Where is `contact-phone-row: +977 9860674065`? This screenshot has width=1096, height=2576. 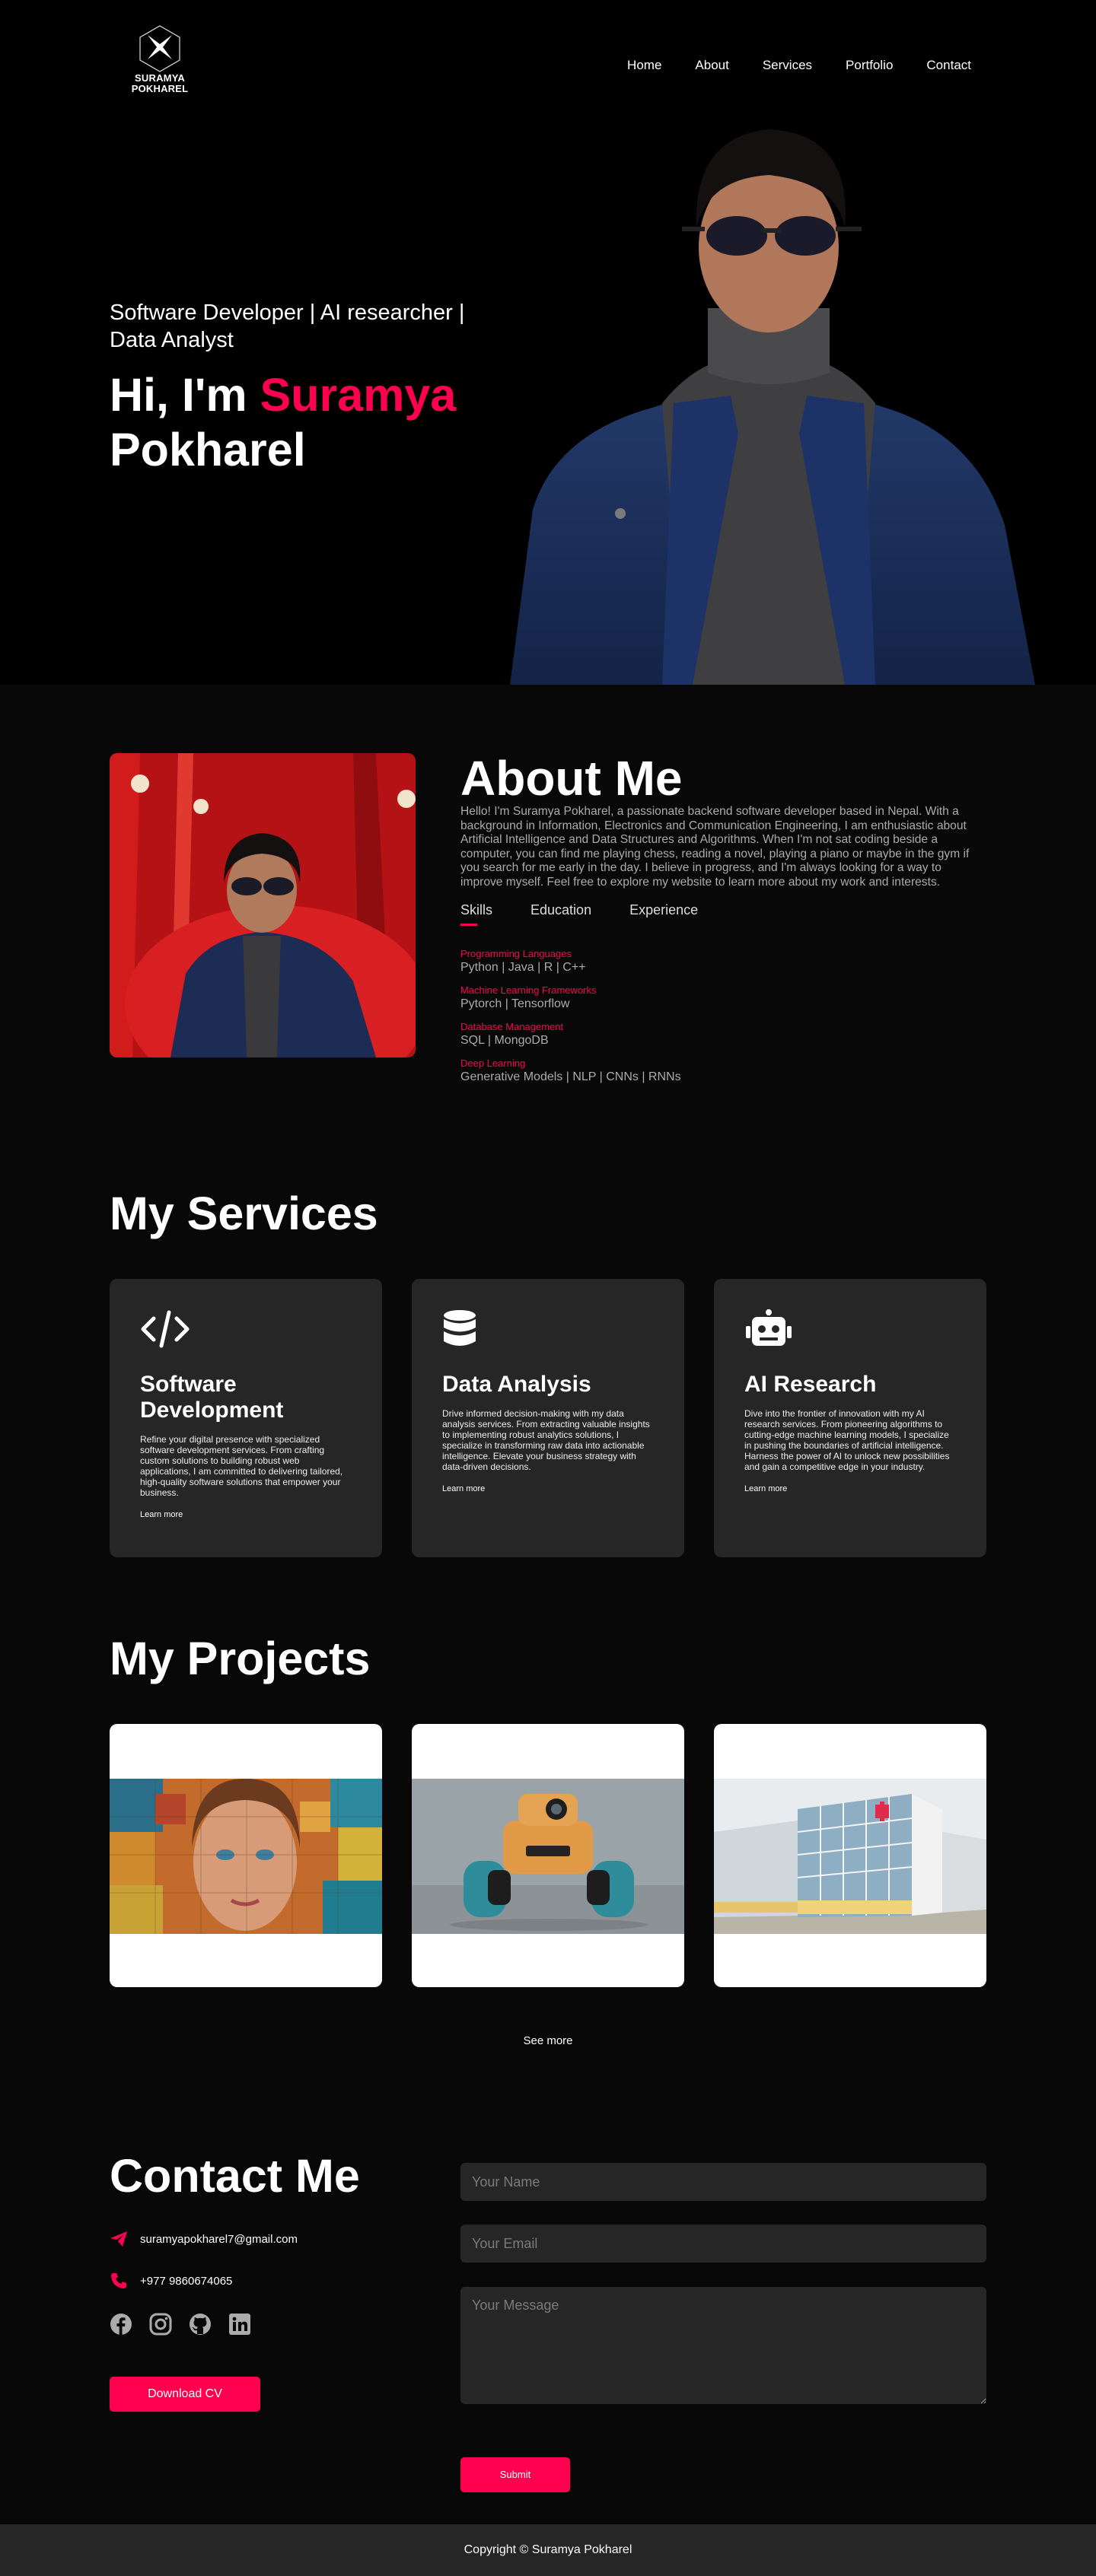
contact-phone-row: +977 9860674065 is located at coordinates (171, 2281).